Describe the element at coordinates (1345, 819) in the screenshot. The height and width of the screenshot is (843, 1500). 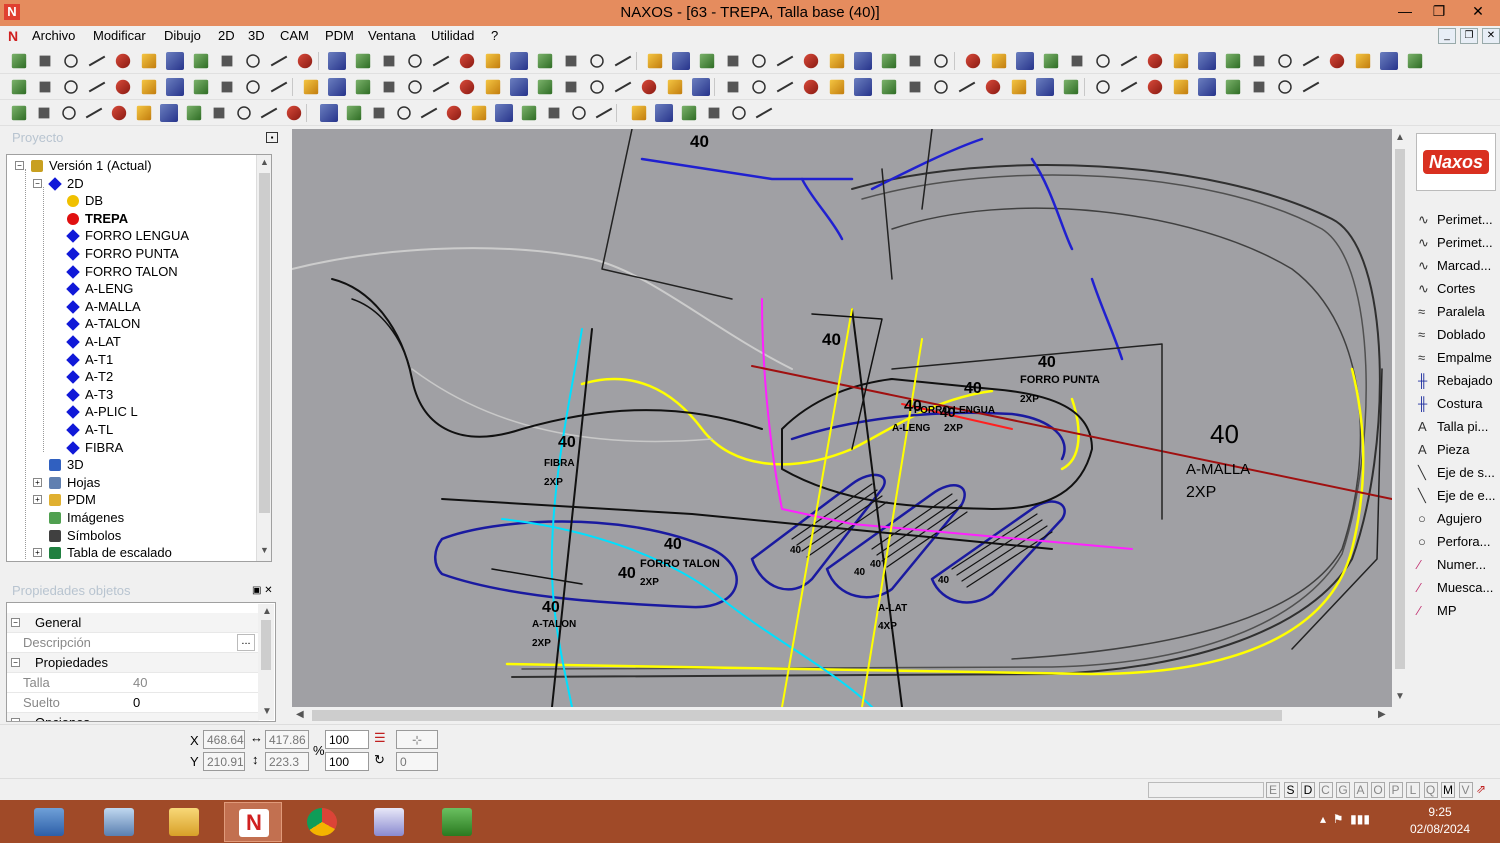
I see `system-tray: ▴ ⚑ ▮▮▮` at that location.